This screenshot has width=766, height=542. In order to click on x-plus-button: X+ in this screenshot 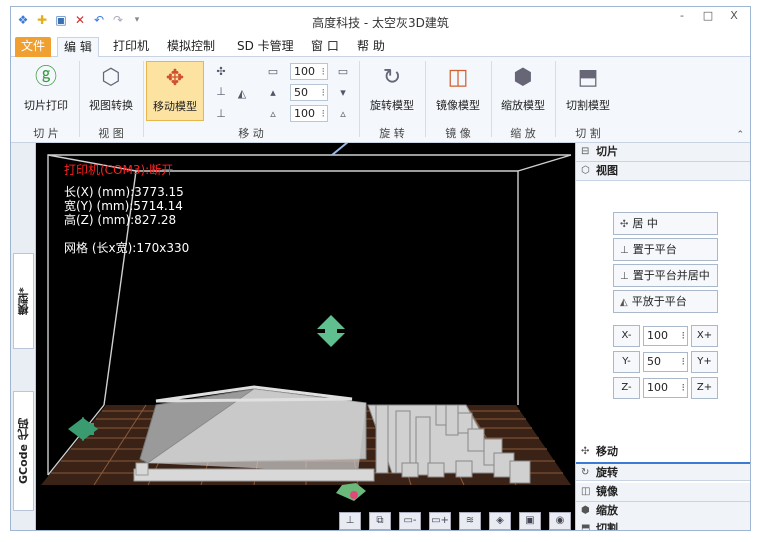, I will do `click(704, 336)`.